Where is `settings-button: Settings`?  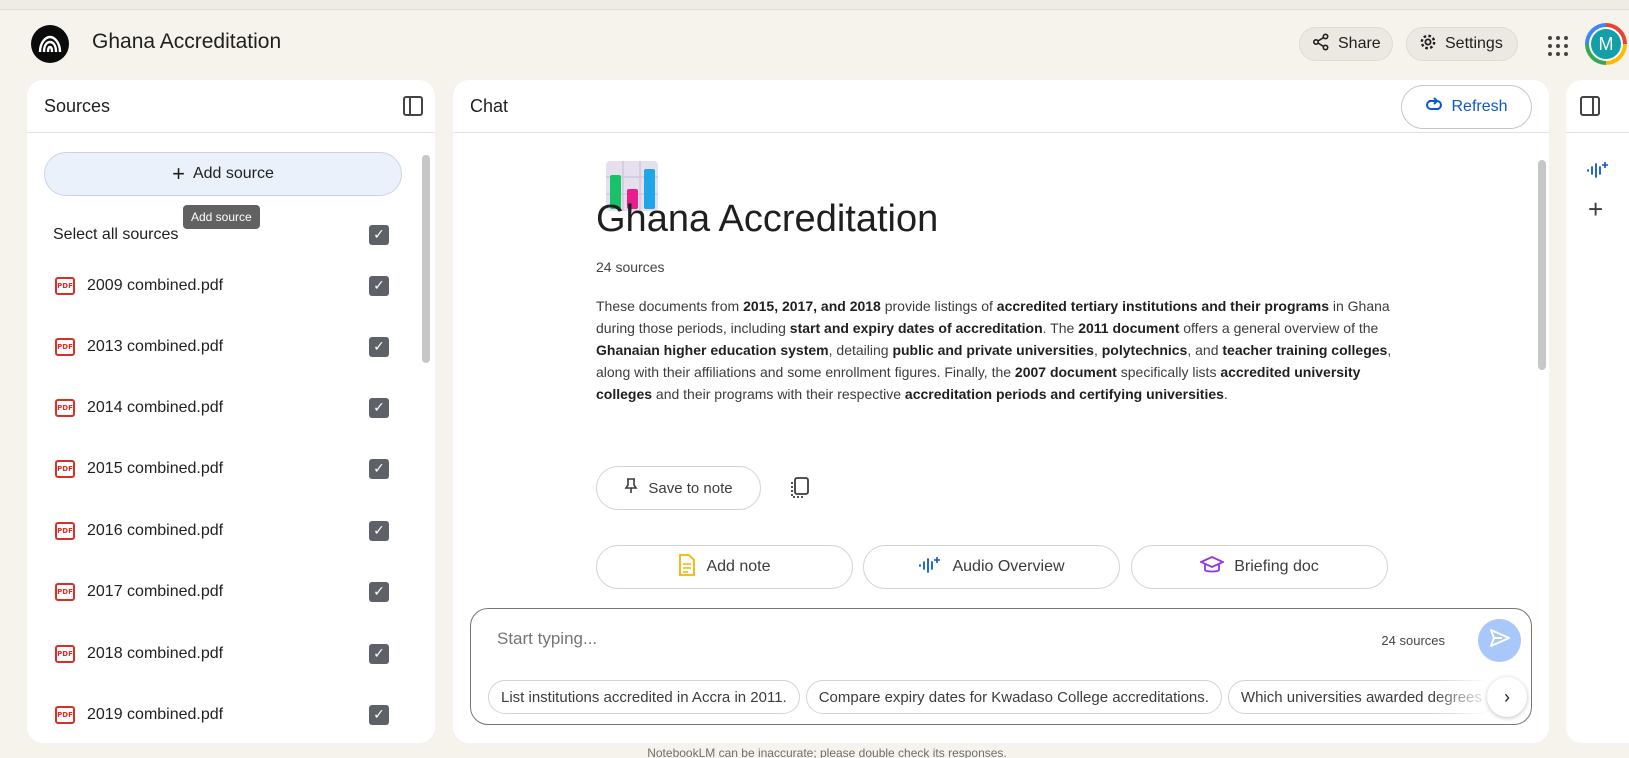 settings-button: Settings is located at coordinates (1462, 44).